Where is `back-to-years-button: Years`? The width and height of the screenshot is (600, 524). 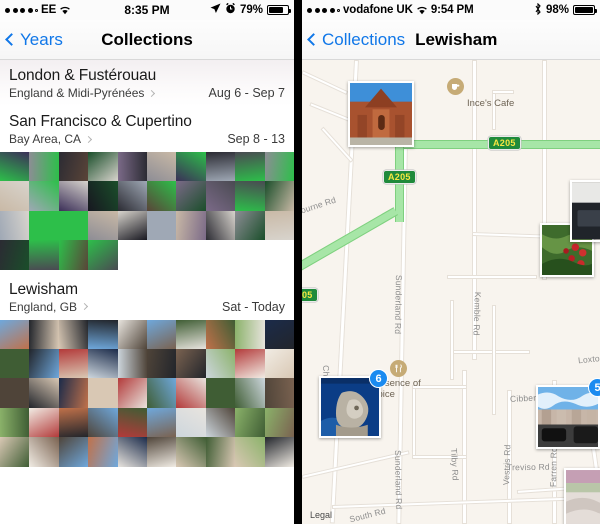 back-to-years-button: Years is located at coordinates (34, 40).